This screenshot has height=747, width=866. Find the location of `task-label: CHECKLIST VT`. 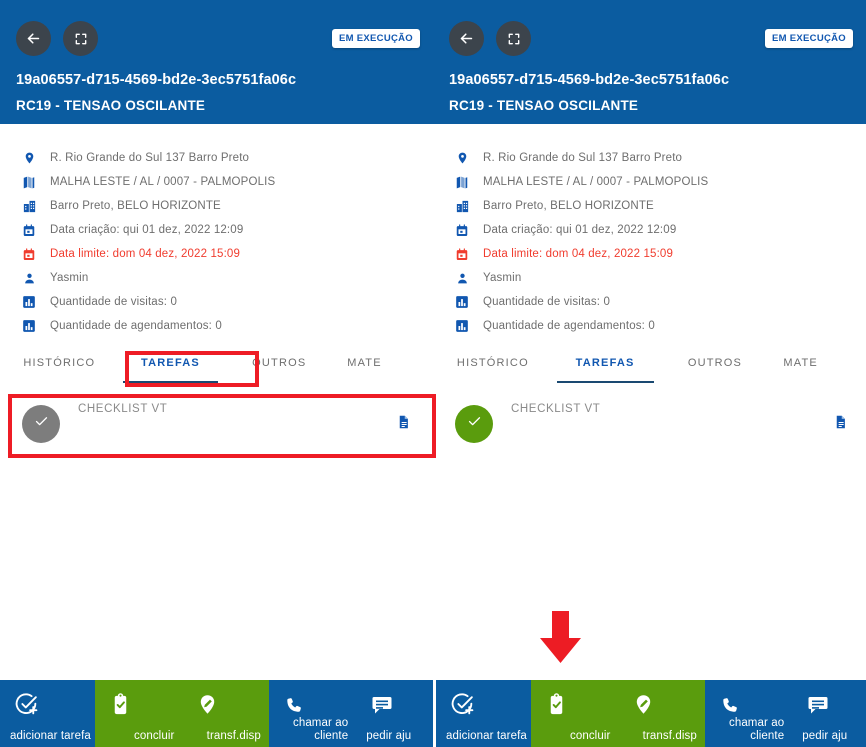

task-label: CHECKLIST VT is located at coordinates (123, 409).